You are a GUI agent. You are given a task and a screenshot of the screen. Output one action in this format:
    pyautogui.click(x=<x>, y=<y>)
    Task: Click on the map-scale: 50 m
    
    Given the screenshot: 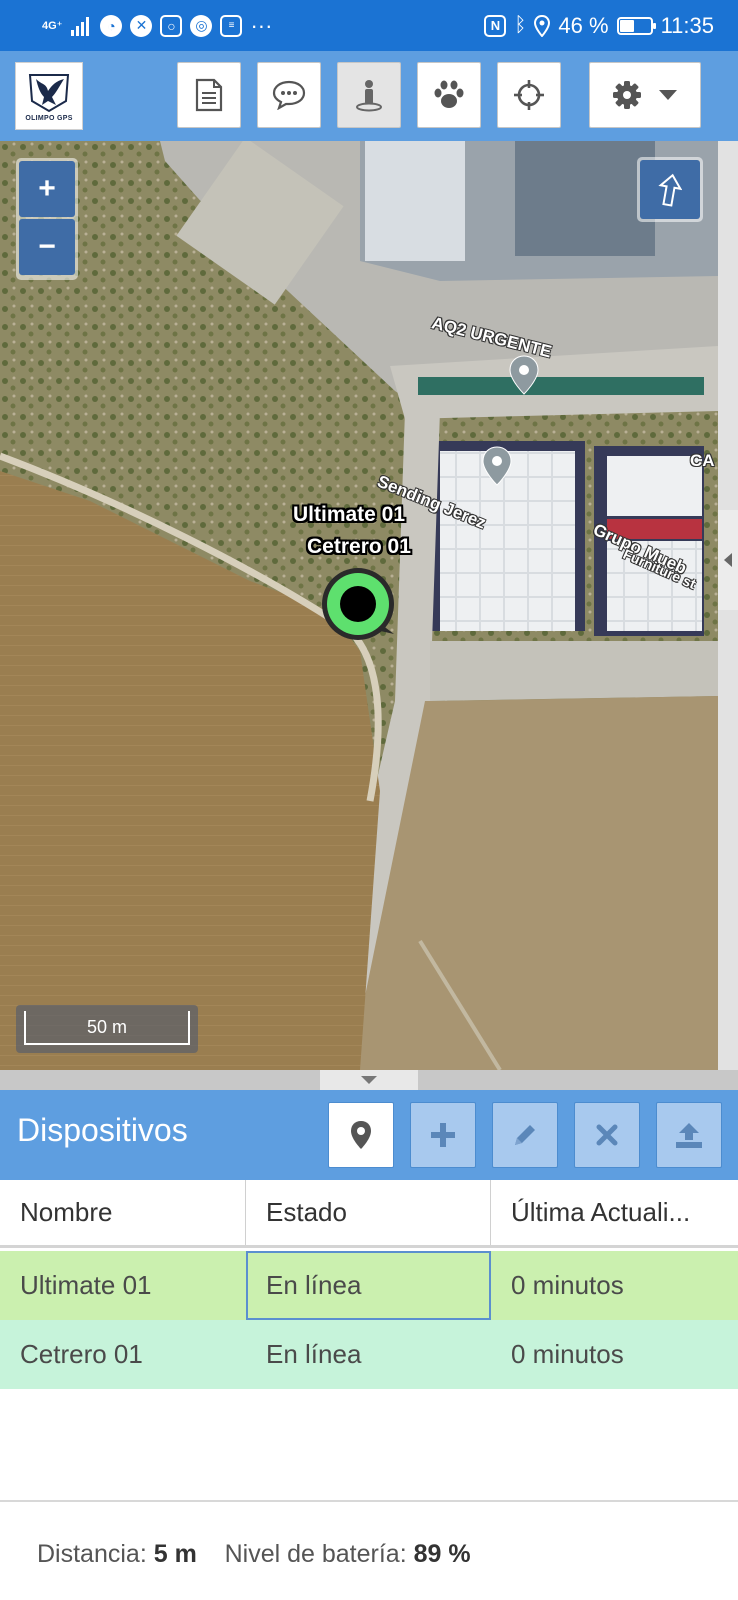 What is the action you would take?
    pyautogui.click(x=107, y=1029)
    